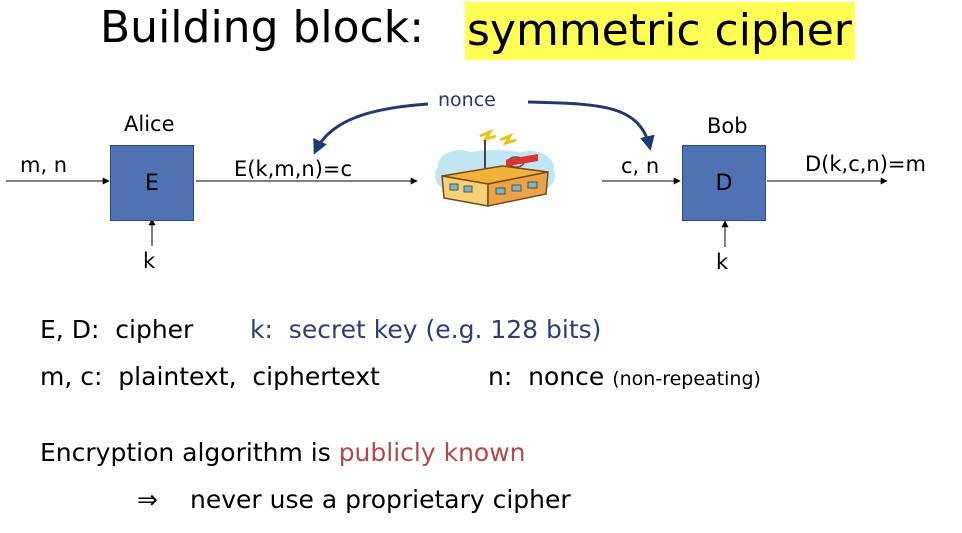  Describe the element at coordinates (467, 100) in the screenshot. I see `nonce-label: nonce` at that location.